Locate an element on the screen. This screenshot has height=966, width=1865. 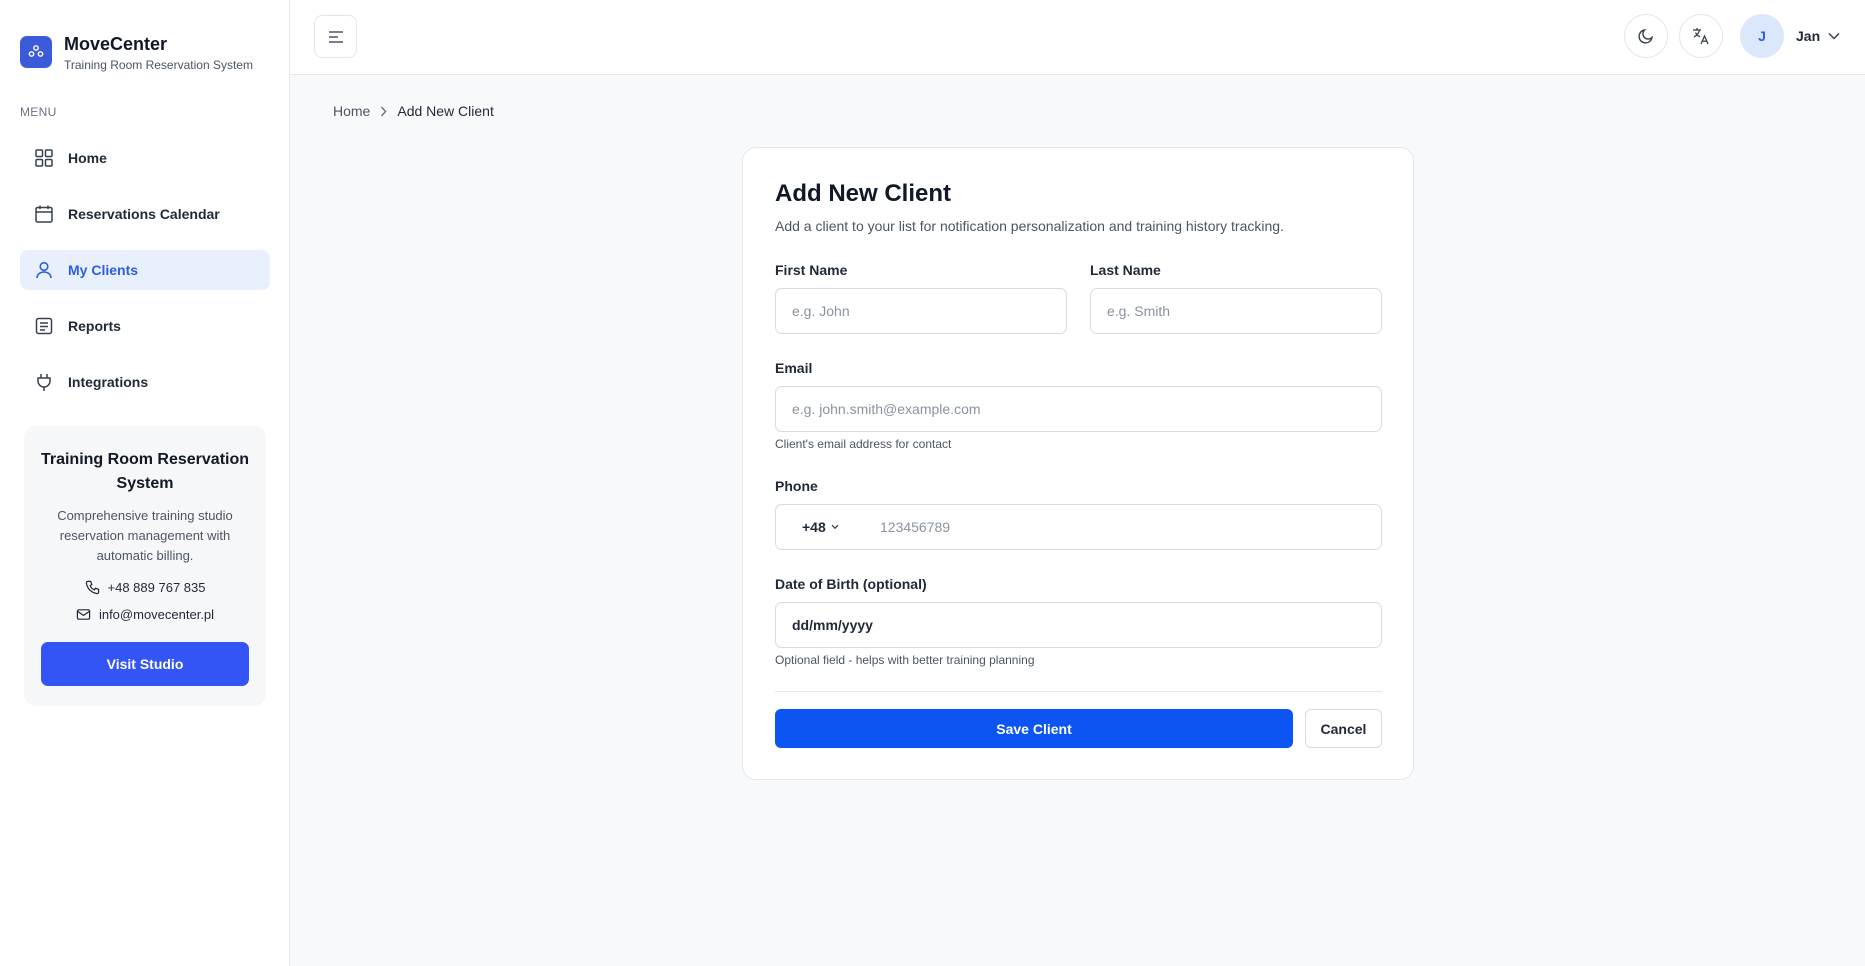
report-icon is located at coordinates (44, 326).